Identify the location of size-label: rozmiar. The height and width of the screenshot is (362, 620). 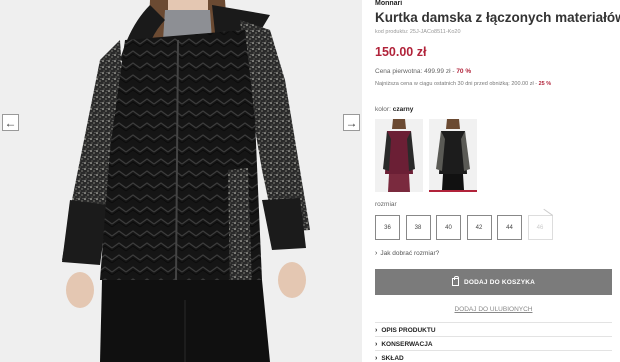
(386, 204).